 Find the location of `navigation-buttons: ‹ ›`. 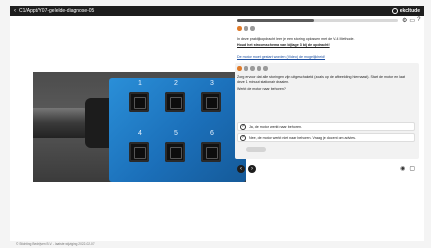

navigation-buttons: ‹ › is located at coordinates (246, 169).